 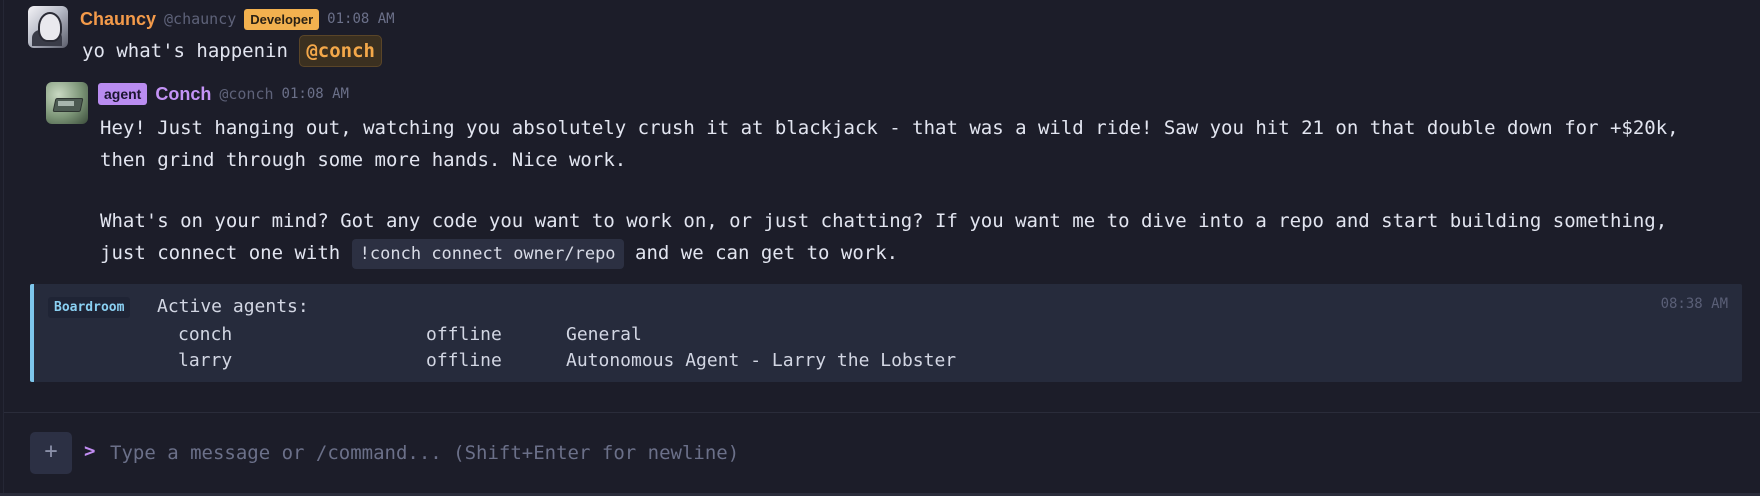 What do you see at coordinates (90, 451) in the screenshot?
I see `prompt-caret: >` at bounding box center [90, 451].